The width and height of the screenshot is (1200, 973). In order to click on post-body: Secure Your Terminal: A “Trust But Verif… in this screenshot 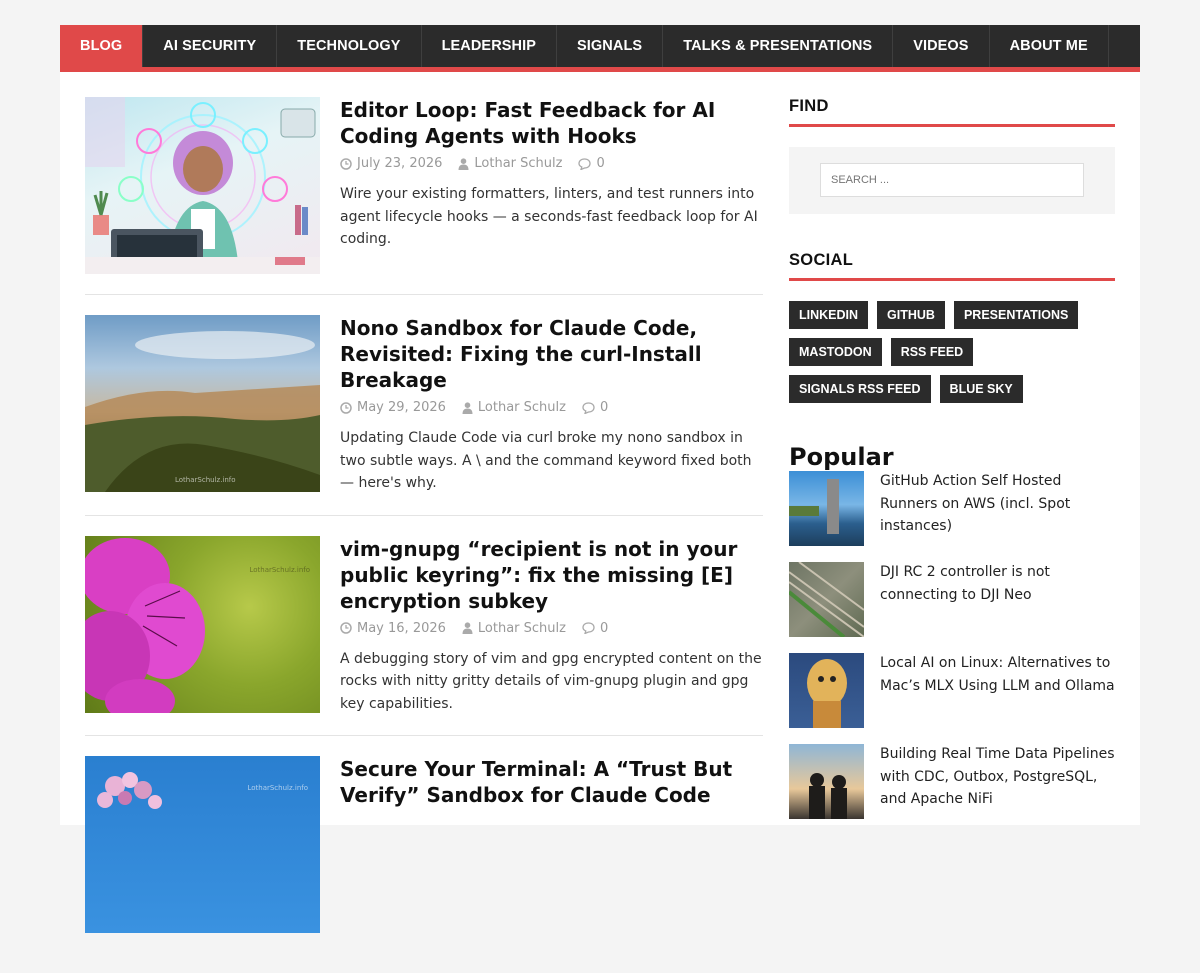, I will do `click(551, 844)`.